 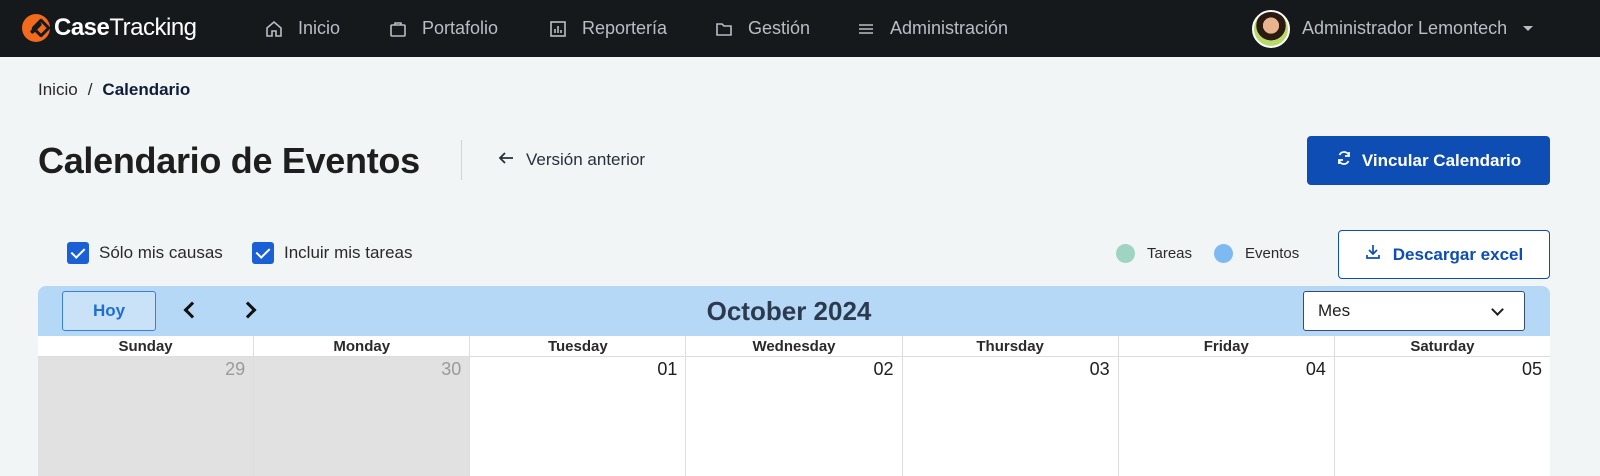 What do you see at coordinates (724, 29) in the screenshot?
I see `folder-icon` at bounding box center [724, 29].